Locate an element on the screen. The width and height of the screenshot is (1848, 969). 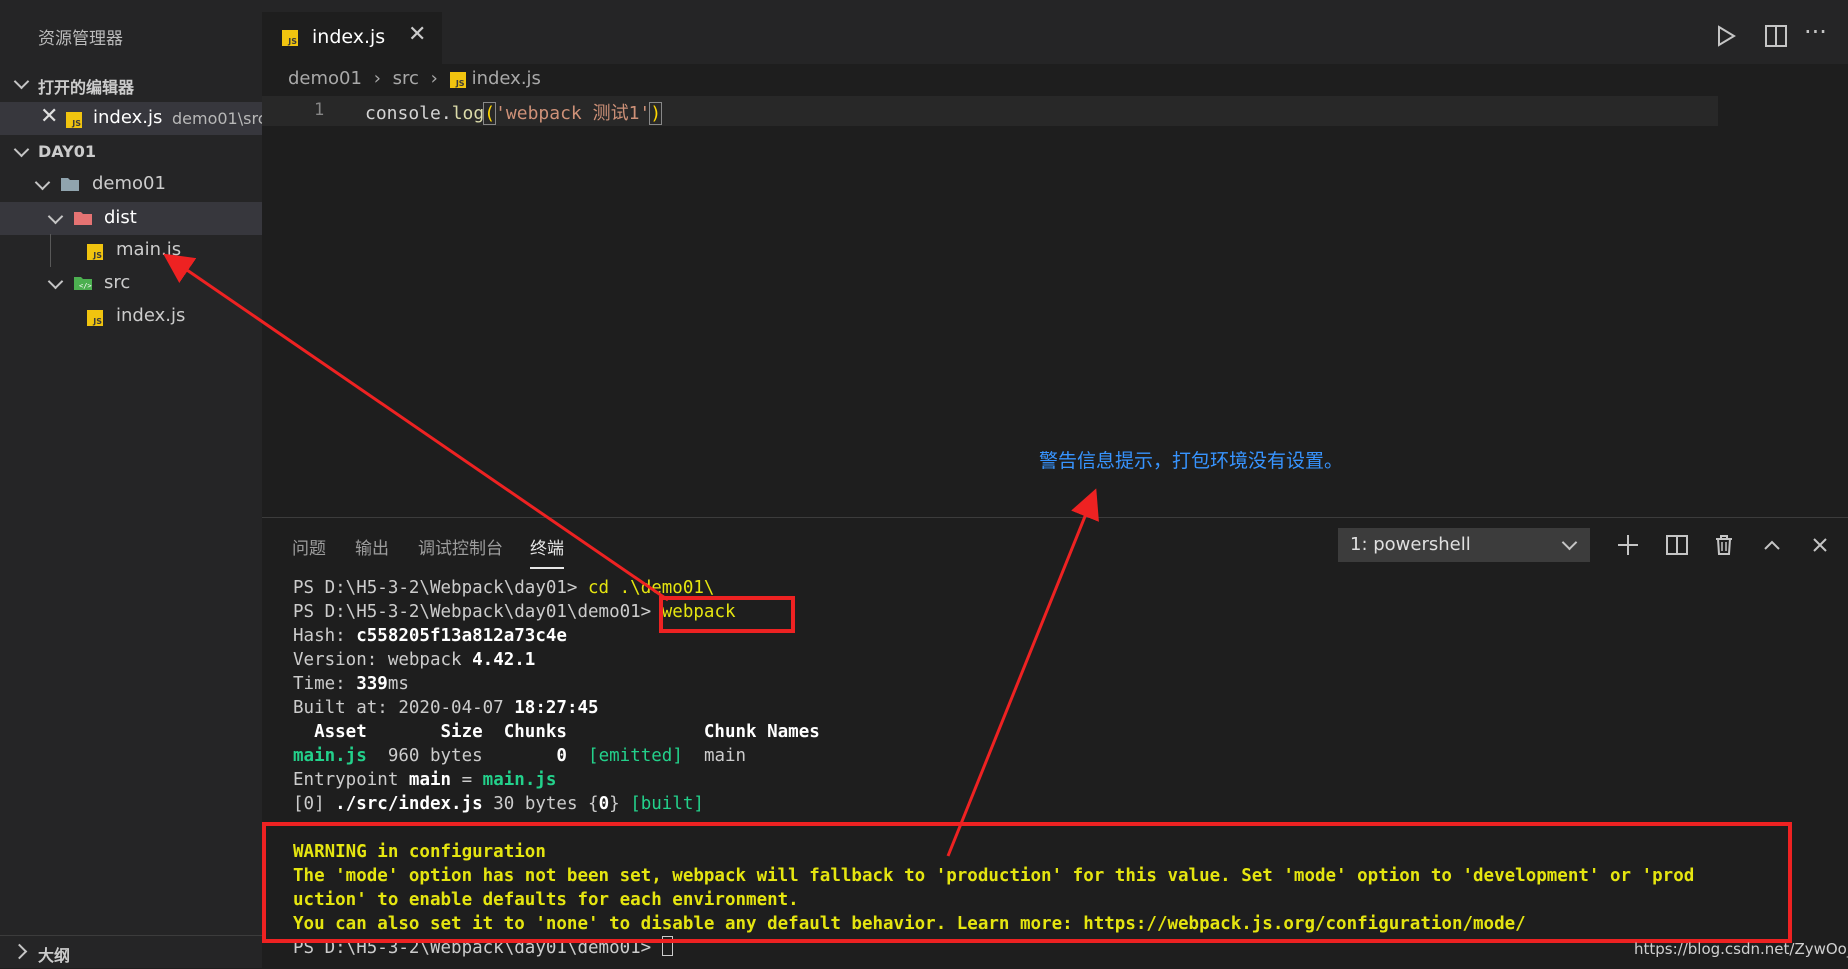
arrow-to-note is located at coordinates (1022, 672).